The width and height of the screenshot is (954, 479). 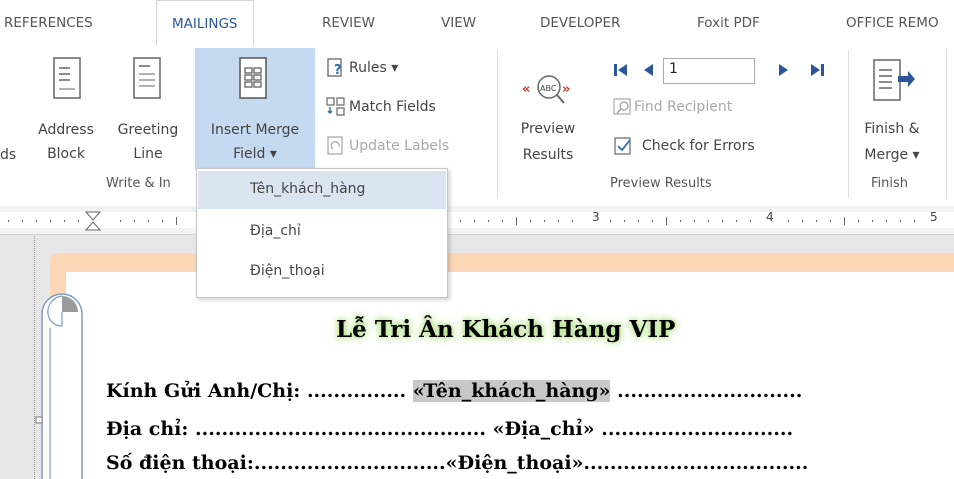 What do you see at coordinates (255, 154) in the screenshot?
I see `insert-merge-field-label-2: Field ▾` at bounding box center [255, 154].